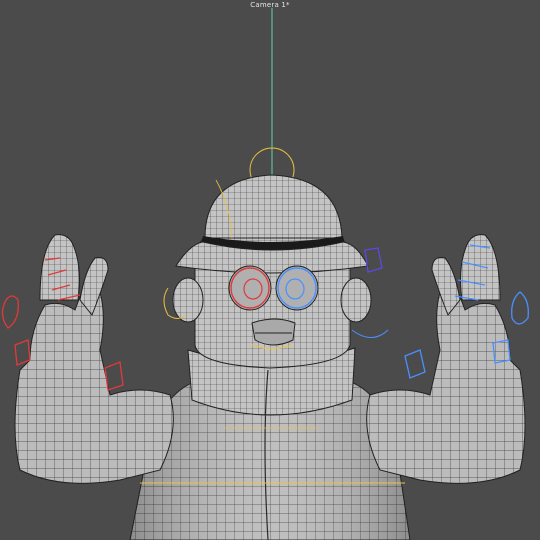 The image size is (540, 540). What do you see at coordinates (188, 300) in the screenshot?
I see `left-ear-mesh` at bounding box center [188, 300].